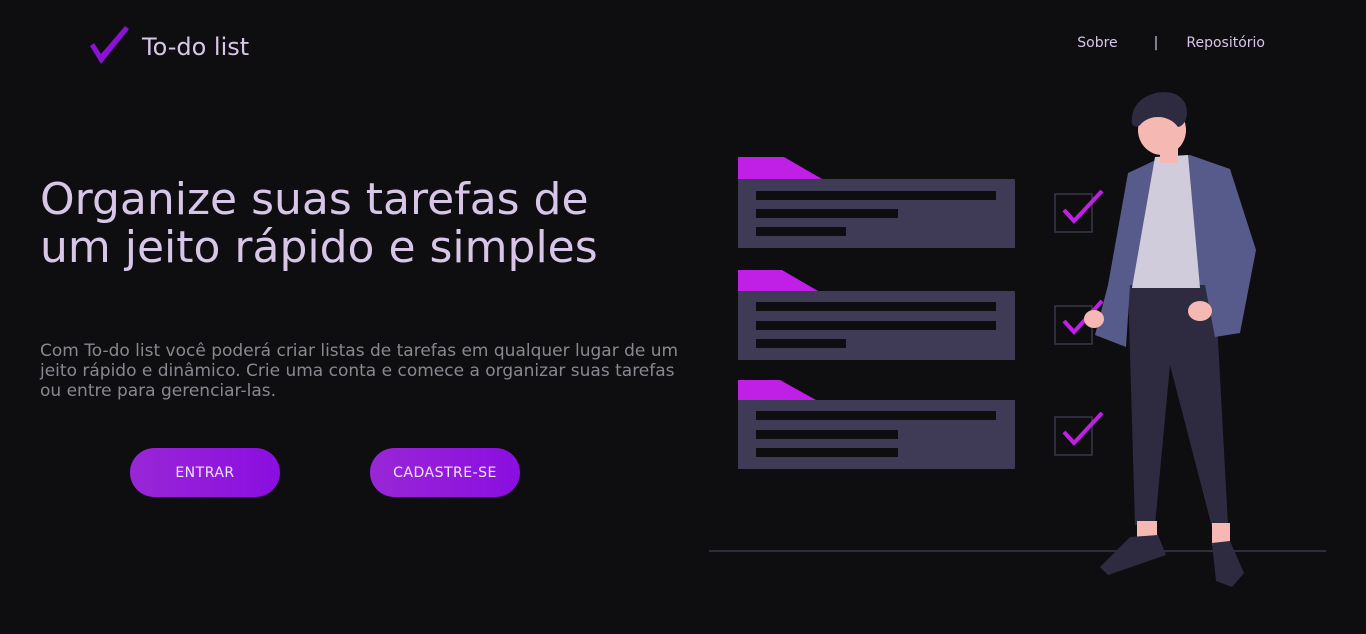 The image size is (1366, 634). What do you see at coordinates (196, 46) in the screenshot?
I see `logo-text: To-do list` at bounding box center [196, 46].